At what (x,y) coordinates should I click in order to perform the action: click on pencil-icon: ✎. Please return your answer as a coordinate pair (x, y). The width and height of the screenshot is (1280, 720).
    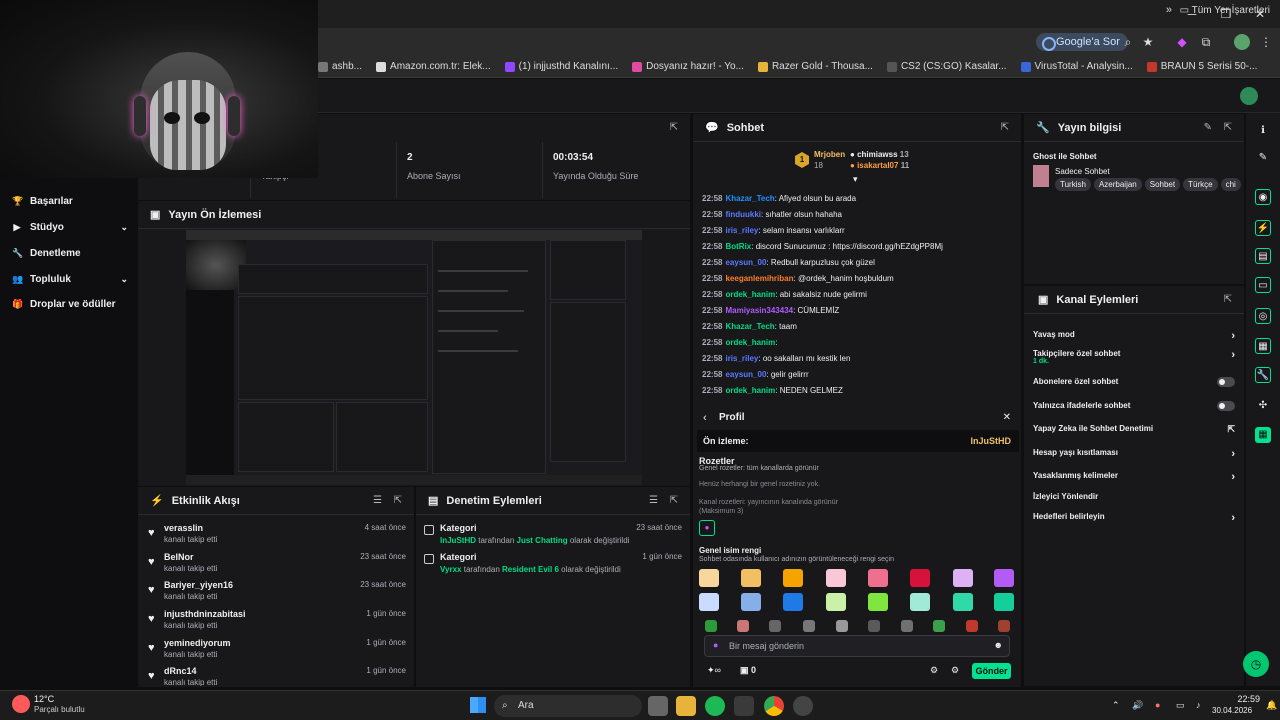
    Looking at the image, I should click on (1263, 158).